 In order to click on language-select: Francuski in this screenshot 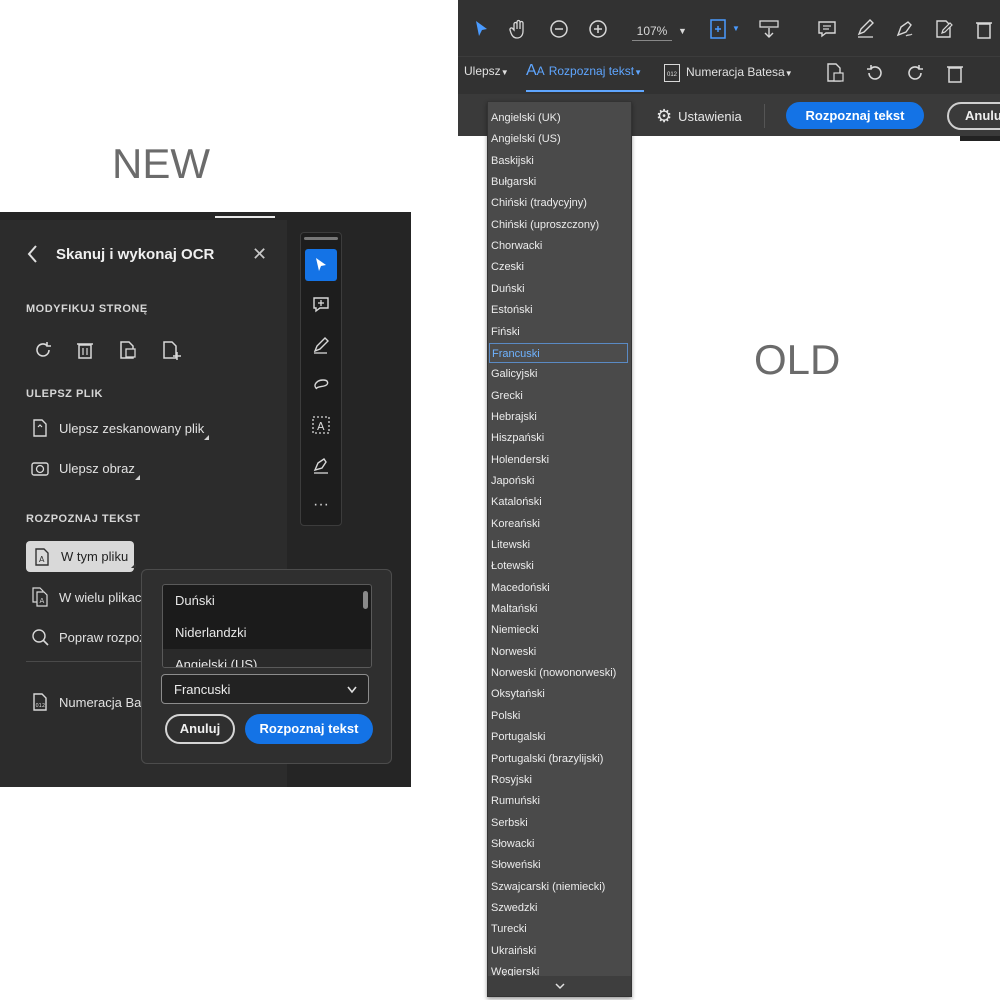, I will do `click(265, 689)`.